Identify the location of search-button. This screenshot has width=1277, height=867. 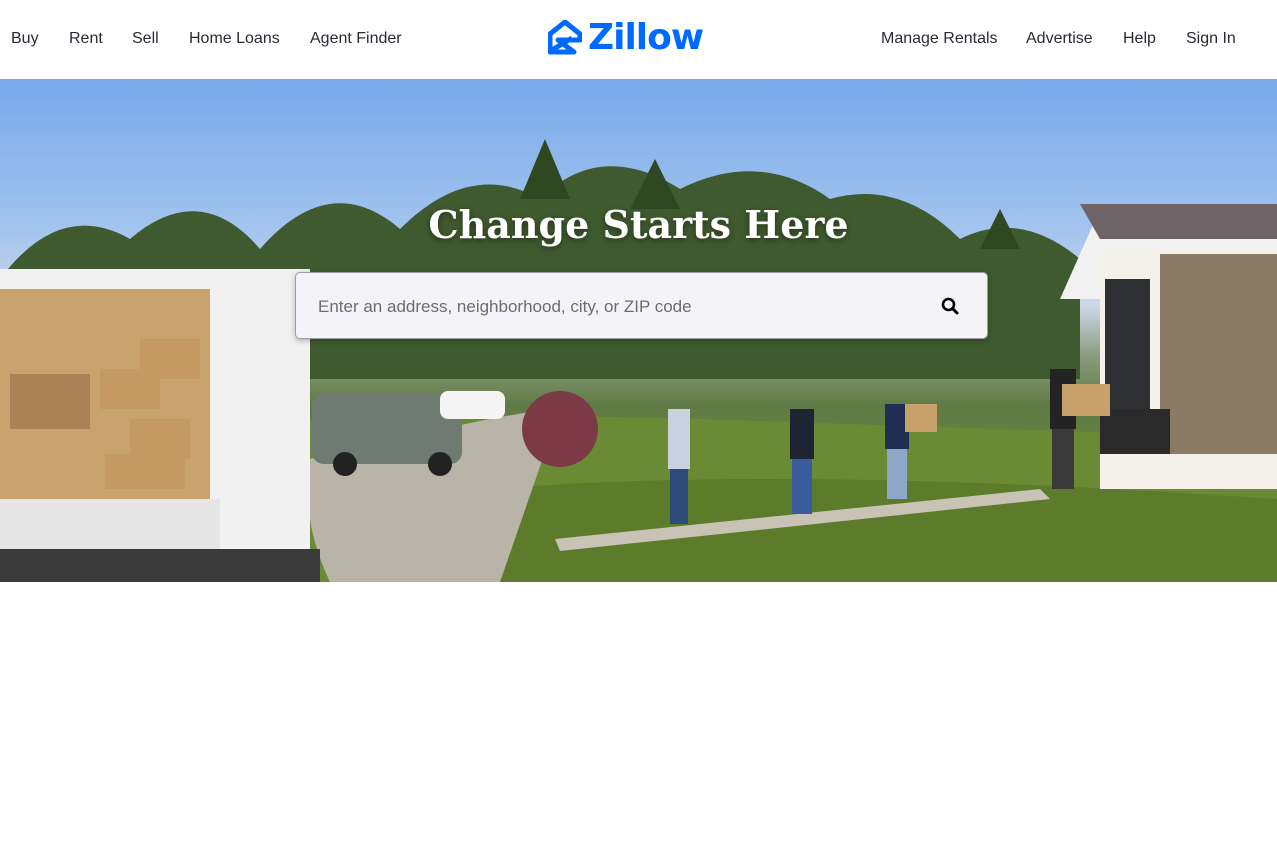
(950, 306).